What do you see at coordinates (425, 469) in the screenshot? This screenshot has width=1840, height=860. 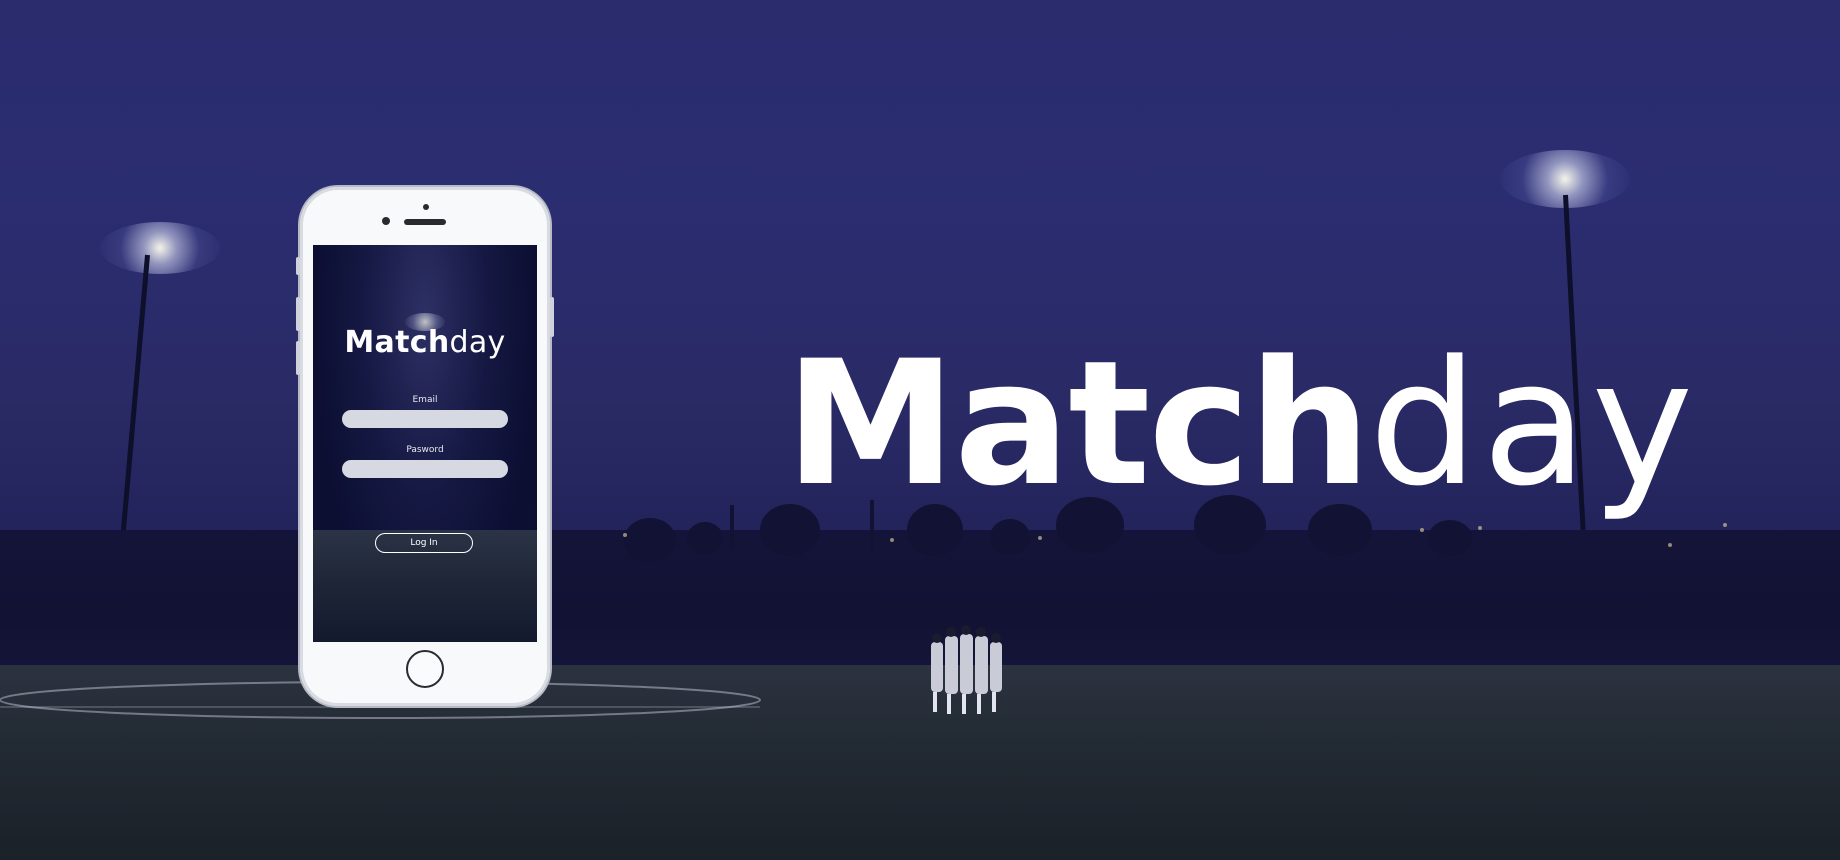 I see `password-field` at bounding box center [425, 469].